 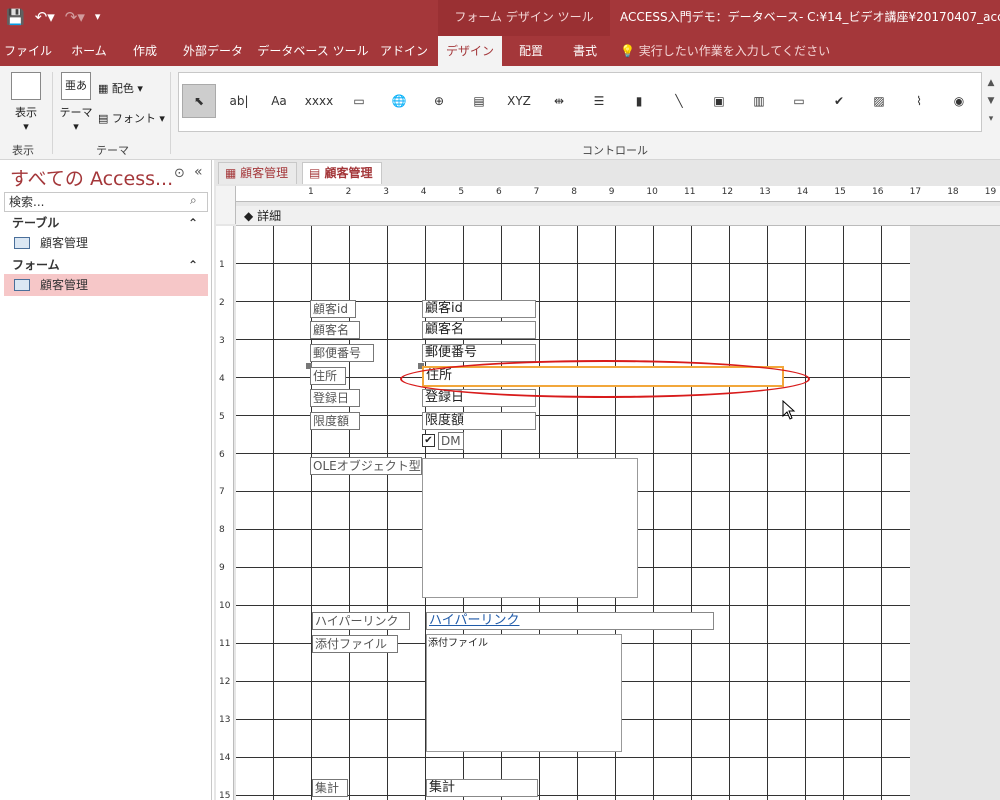 What do you see at coordinates (479, 421) in the screenshot?
I see `textbox-credit-limit: 限度額` at bounding box center [479, 421].